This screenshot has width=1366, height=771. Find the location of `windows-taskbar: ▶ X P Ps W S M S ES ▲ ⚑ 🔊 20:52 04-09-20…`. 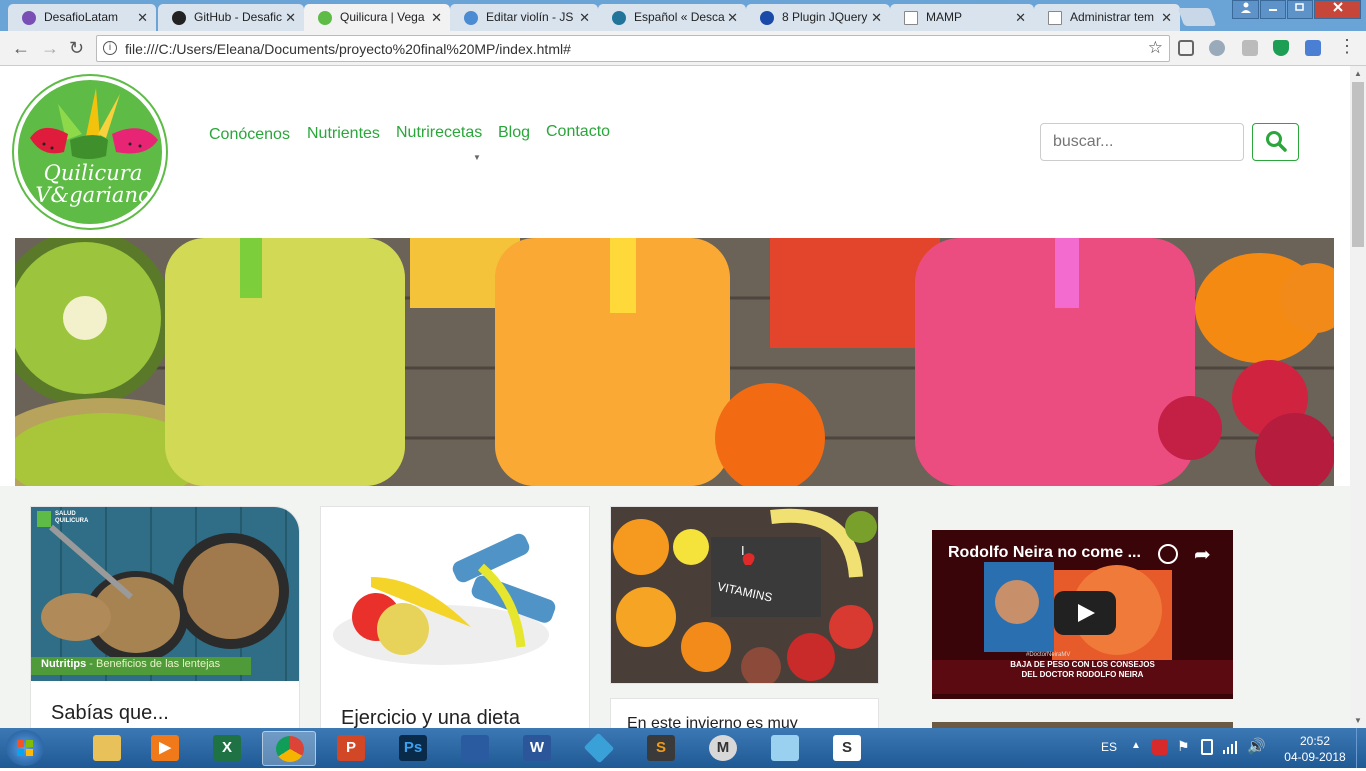

windows-taskbar: ▶ X P Ps W S M S ES ▲ ⚑ 🔊 20:52 04-09-20… is located at coordinates (683, 748).